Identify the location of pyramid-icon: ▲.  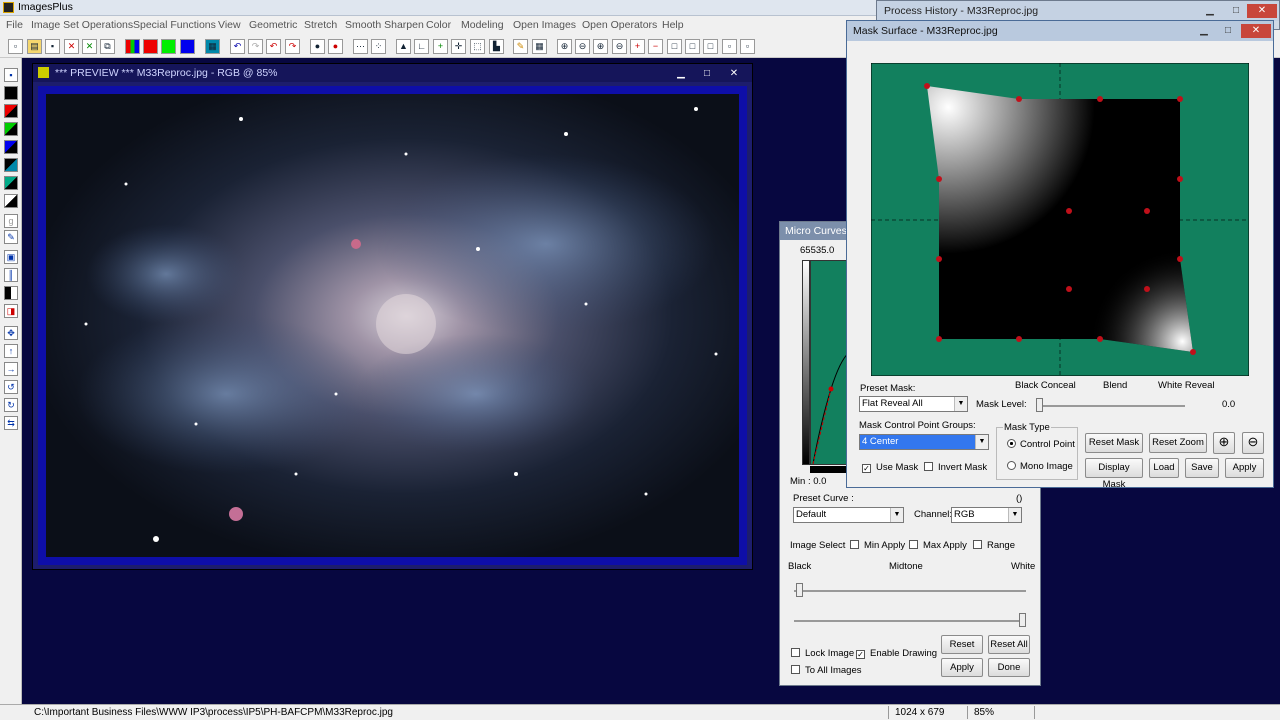
(403, 46).